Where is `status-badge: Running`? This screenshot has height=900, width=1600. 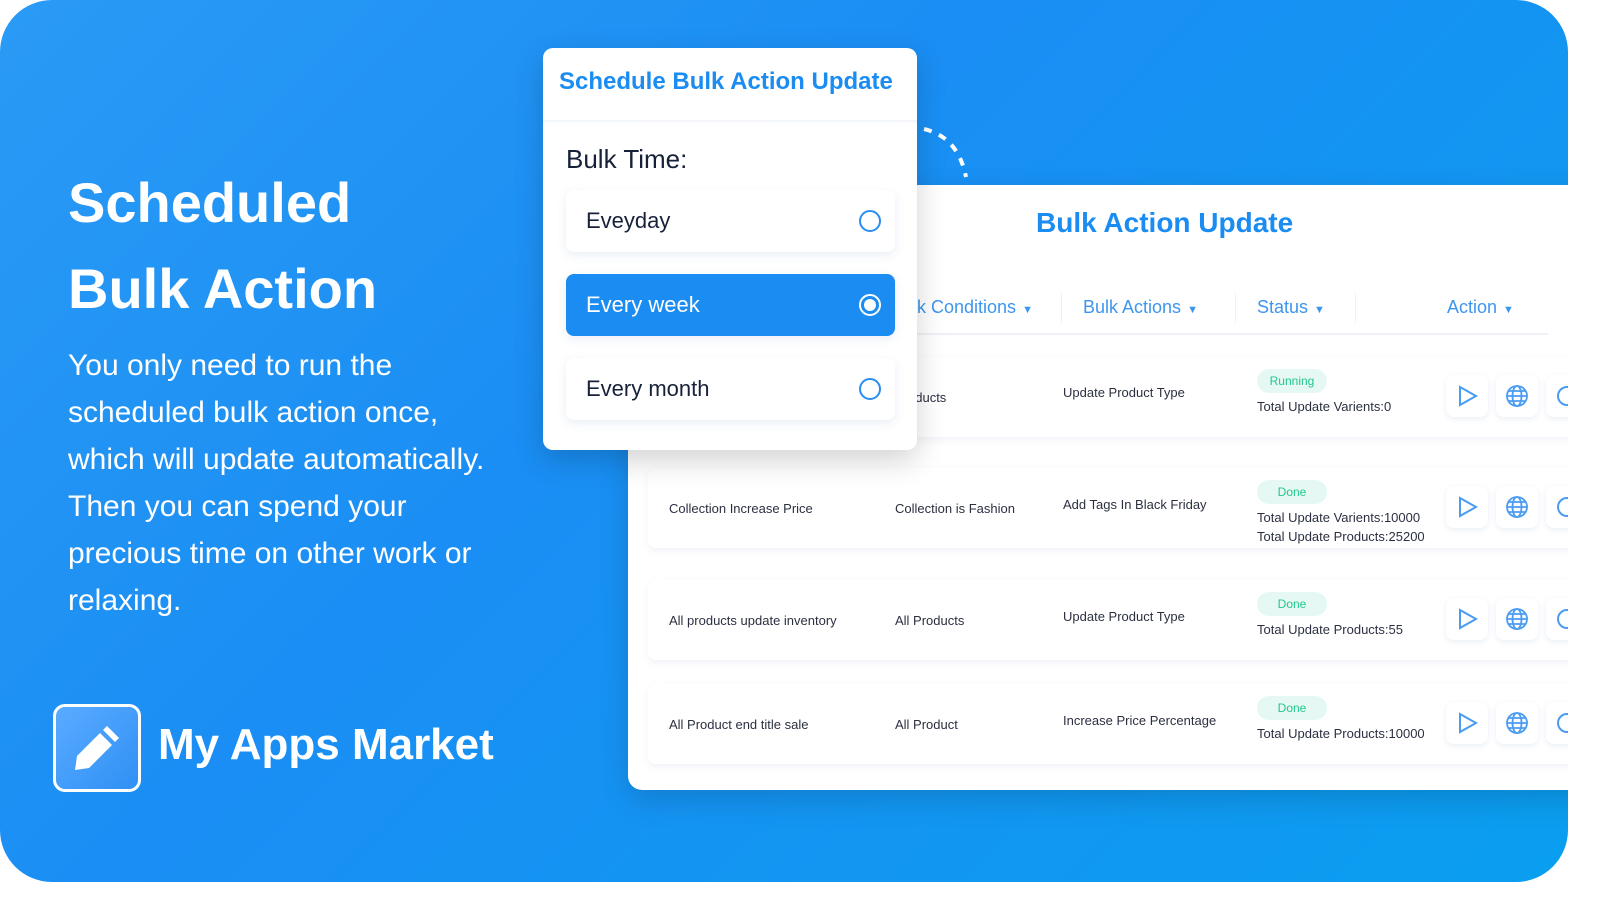
status-badge: Running is located at coordinates (1292, 381).